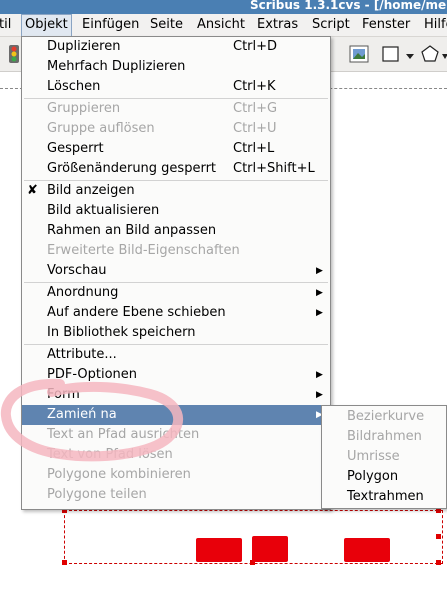 This screenshot has height=595, width=447. Describe the element at coordinates (176, 149) in the screenshot. I see `menu-item-gesperrt: Gesperrt Ctrl+L` at that location.